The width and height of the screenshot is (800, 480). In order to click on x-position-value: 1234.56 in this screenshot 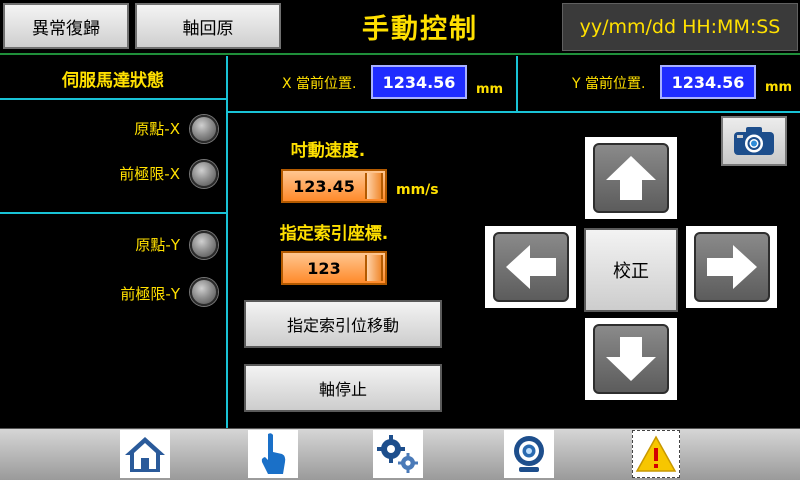, I will do `click(419, 82)`.